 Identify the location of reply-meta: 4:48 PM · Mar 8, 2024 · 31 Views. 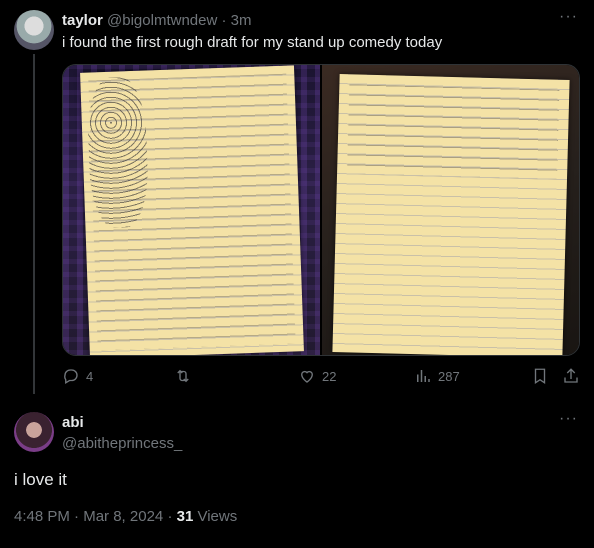
(125, 516).